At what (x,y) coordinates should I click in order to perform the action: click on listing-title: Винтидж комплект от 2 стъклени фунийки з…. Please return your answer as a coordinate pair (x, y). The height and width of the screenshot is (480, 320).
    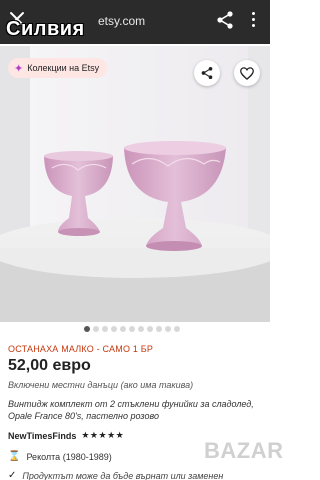
    Looking at the image, I should click on (131, 410).